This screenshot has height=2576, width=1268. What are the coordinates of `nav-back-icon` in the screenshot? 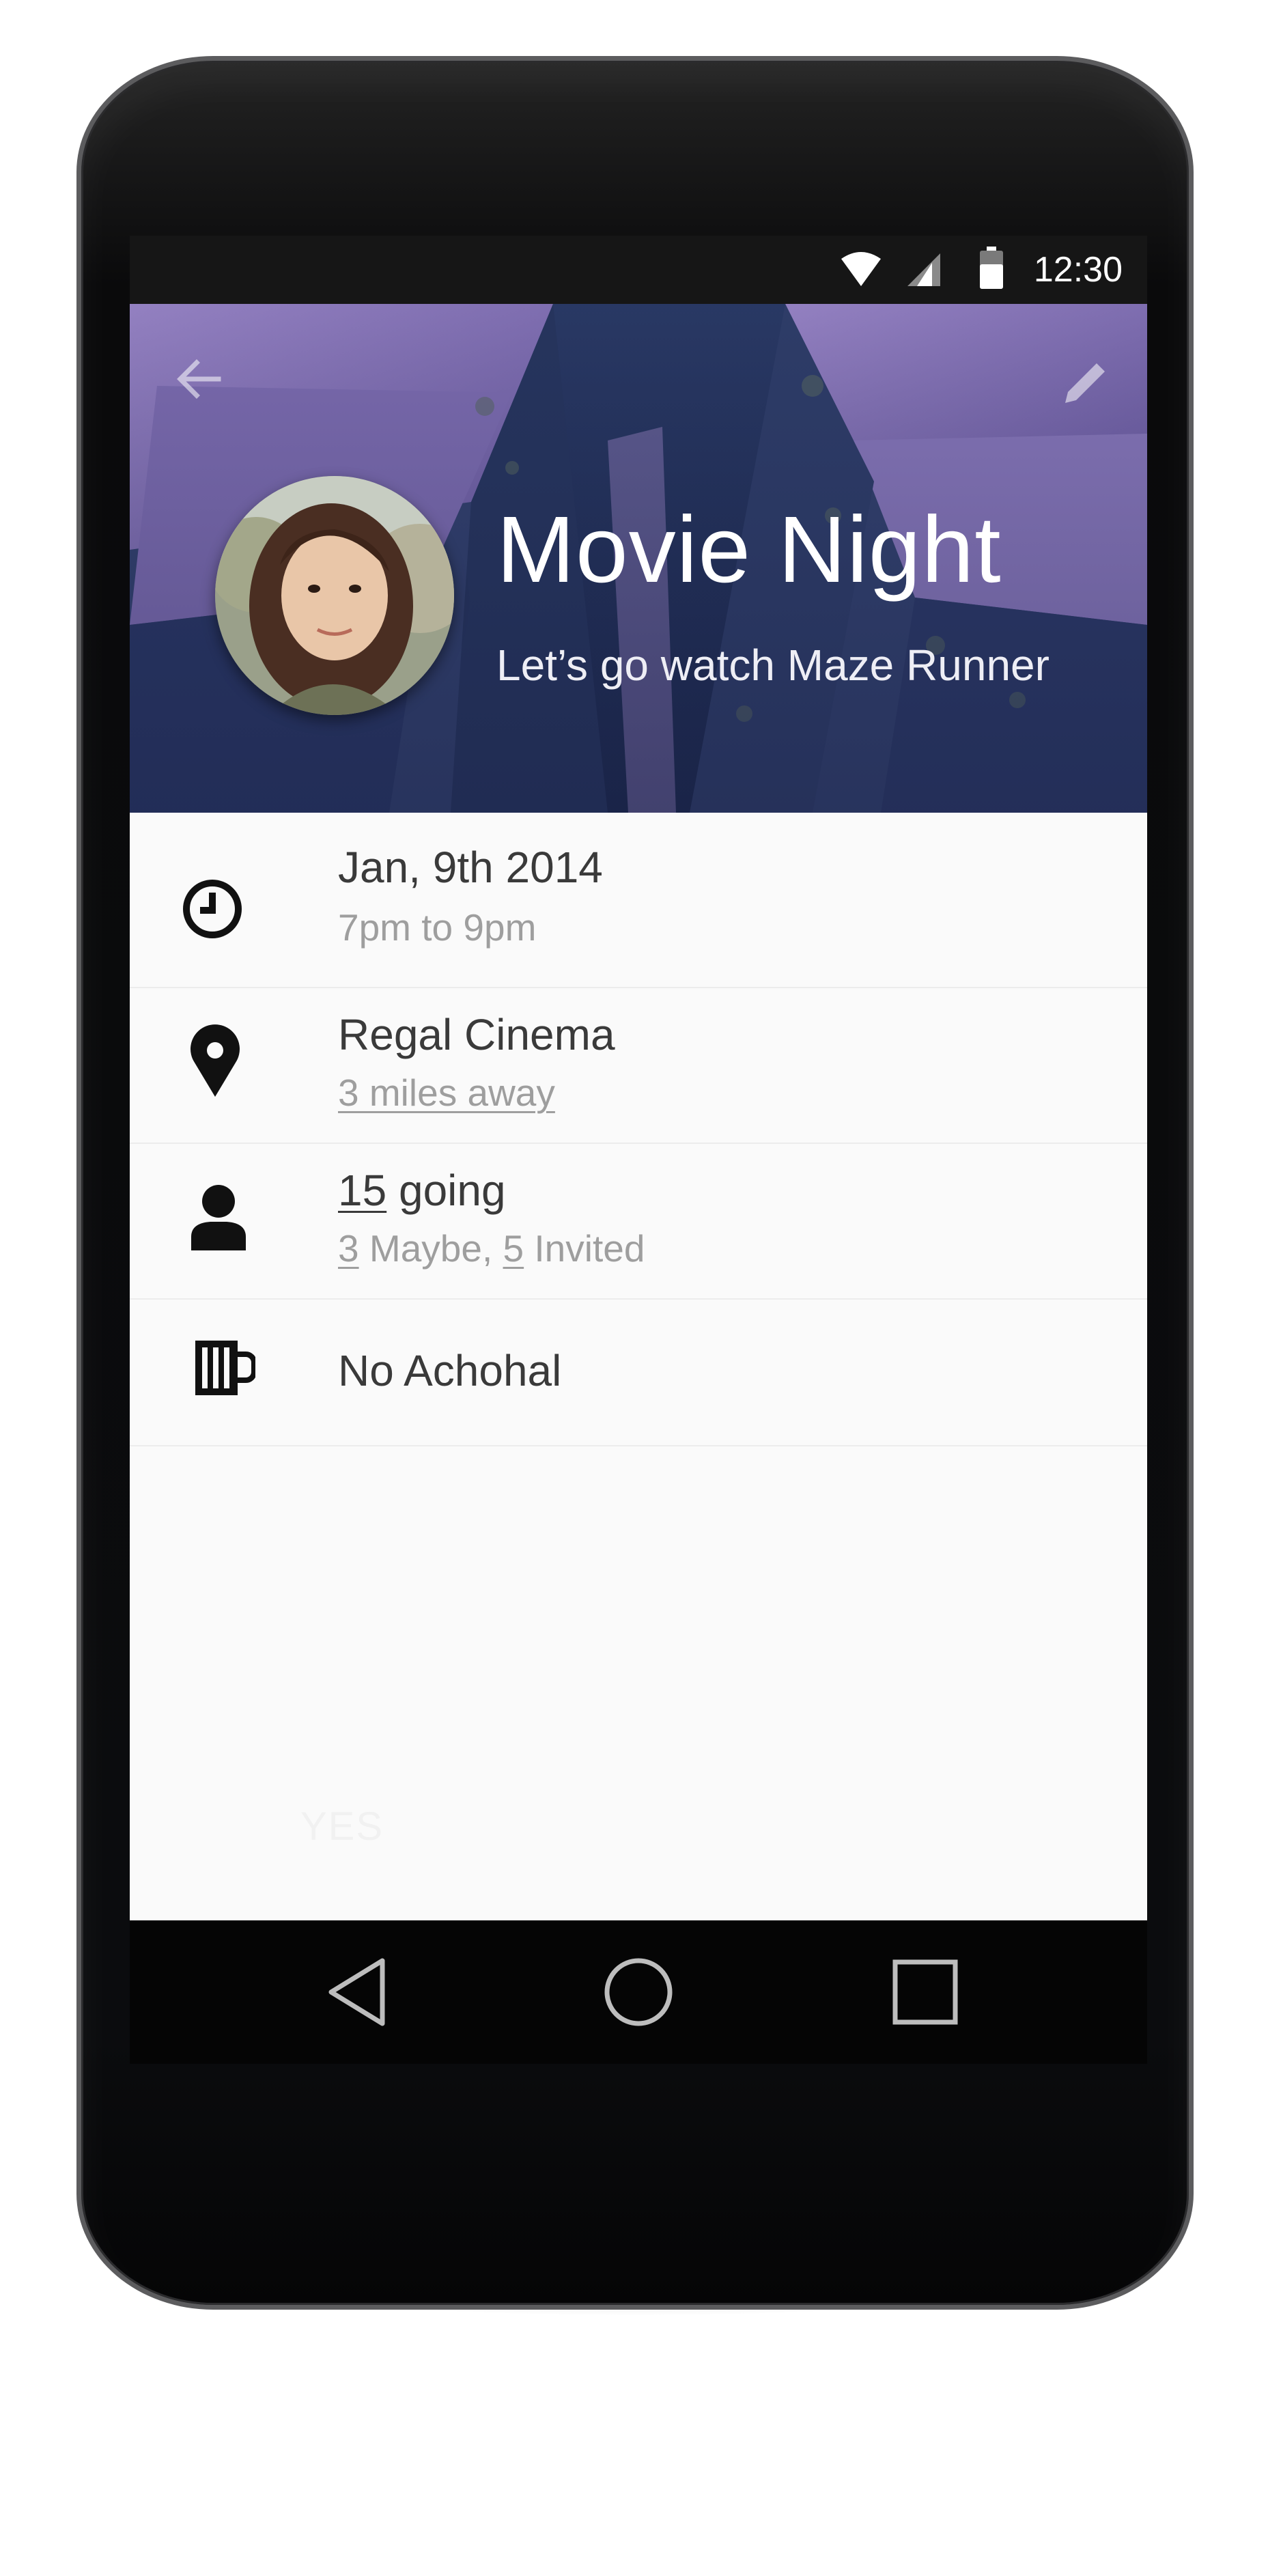 It's located at (359, 1992).